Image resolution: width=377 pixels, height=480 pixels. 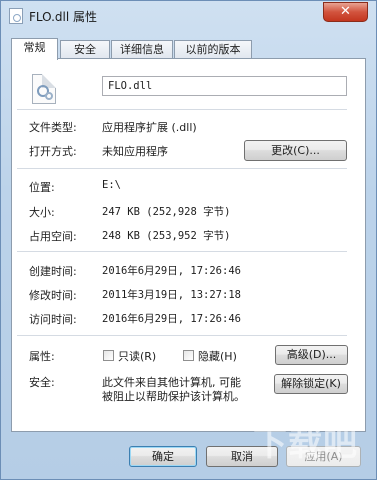 I want to click on accessed-label: 访问时间:, so click(x=53, y=319).